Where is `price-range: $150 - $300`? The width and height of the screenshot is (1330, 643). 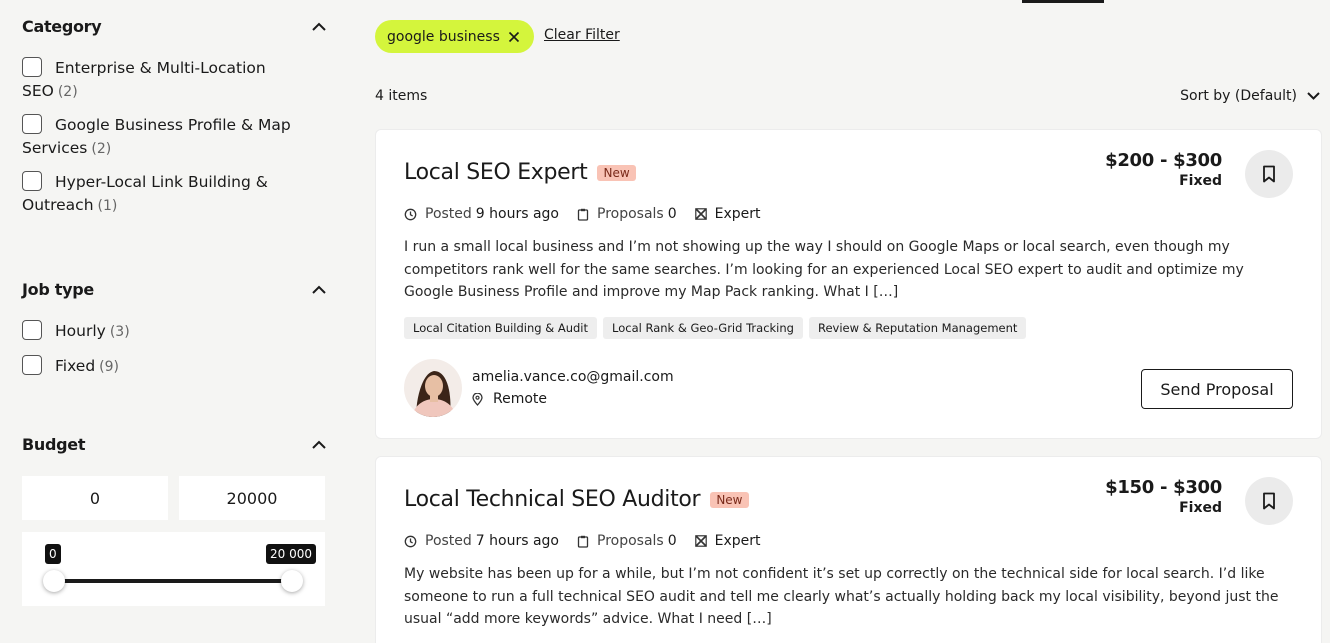 price-range: $150 - $300 is located at coordinates (1163, 487).